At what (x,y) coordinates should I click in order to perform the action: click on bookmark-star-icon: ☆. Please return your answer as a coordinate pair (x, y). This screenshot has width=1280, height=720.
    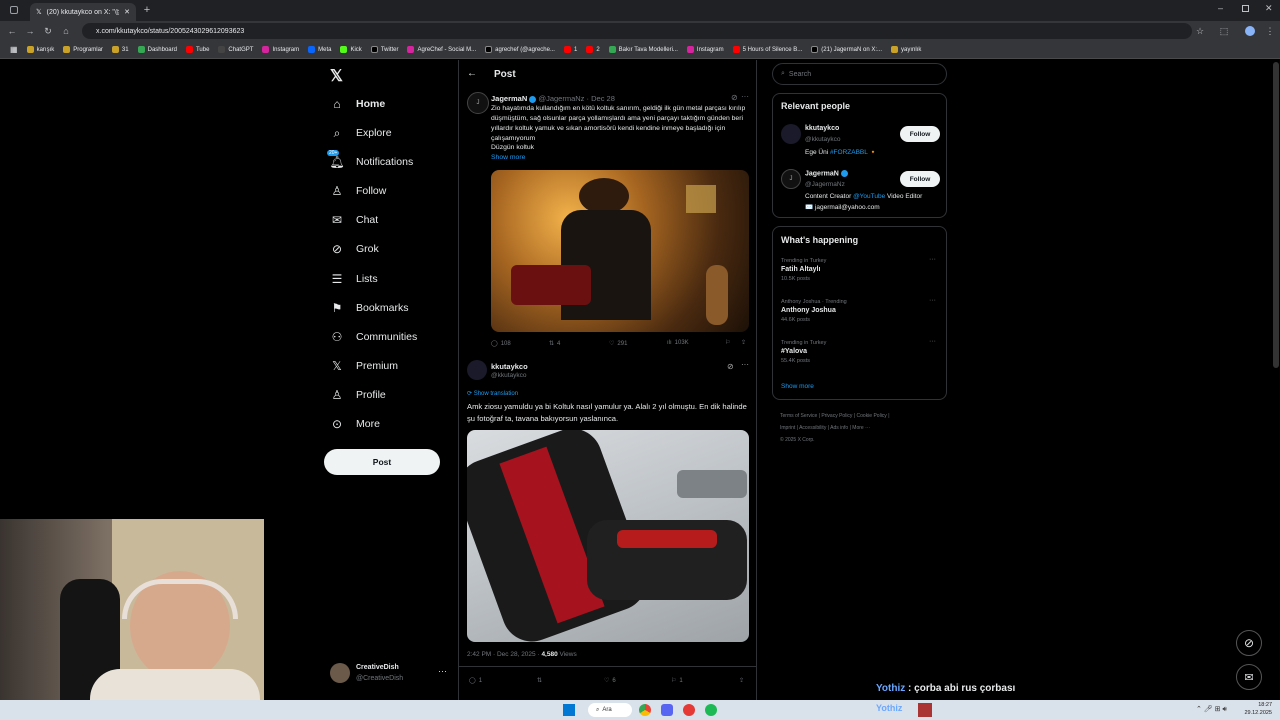
    Looking at the image, I should click on (1200, 31).